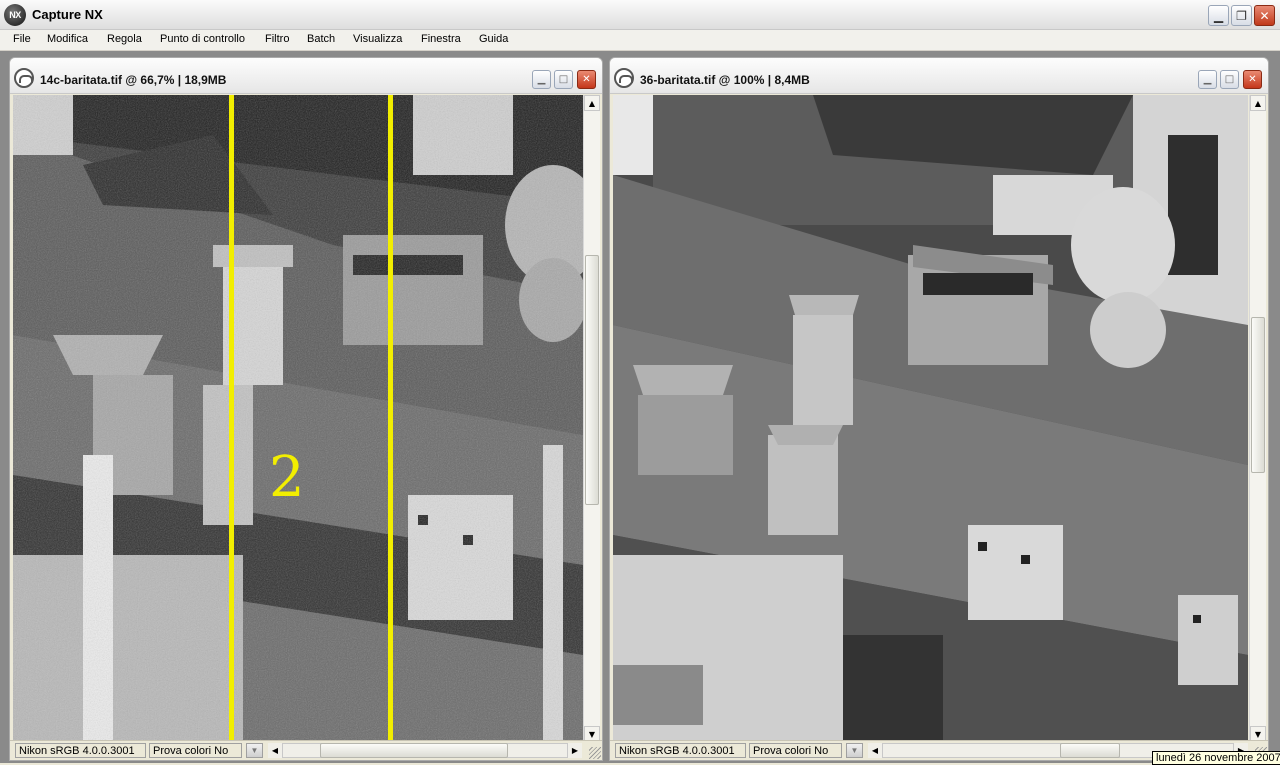 The image size is (1280, 765). I want to click on scroll-right-button: ▶, so click(575, 750).